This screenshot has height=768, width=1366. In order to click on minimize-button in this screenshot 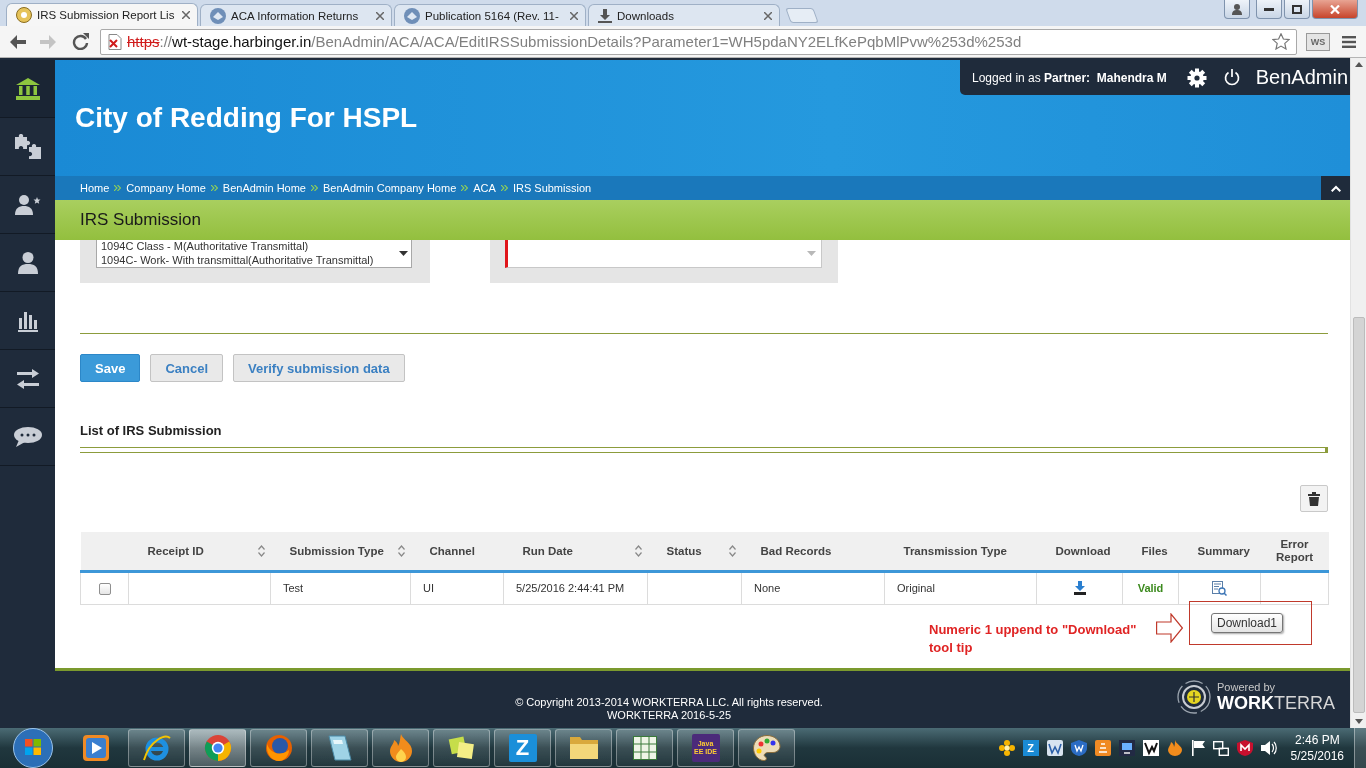, I will do `click(1269, 9)`.